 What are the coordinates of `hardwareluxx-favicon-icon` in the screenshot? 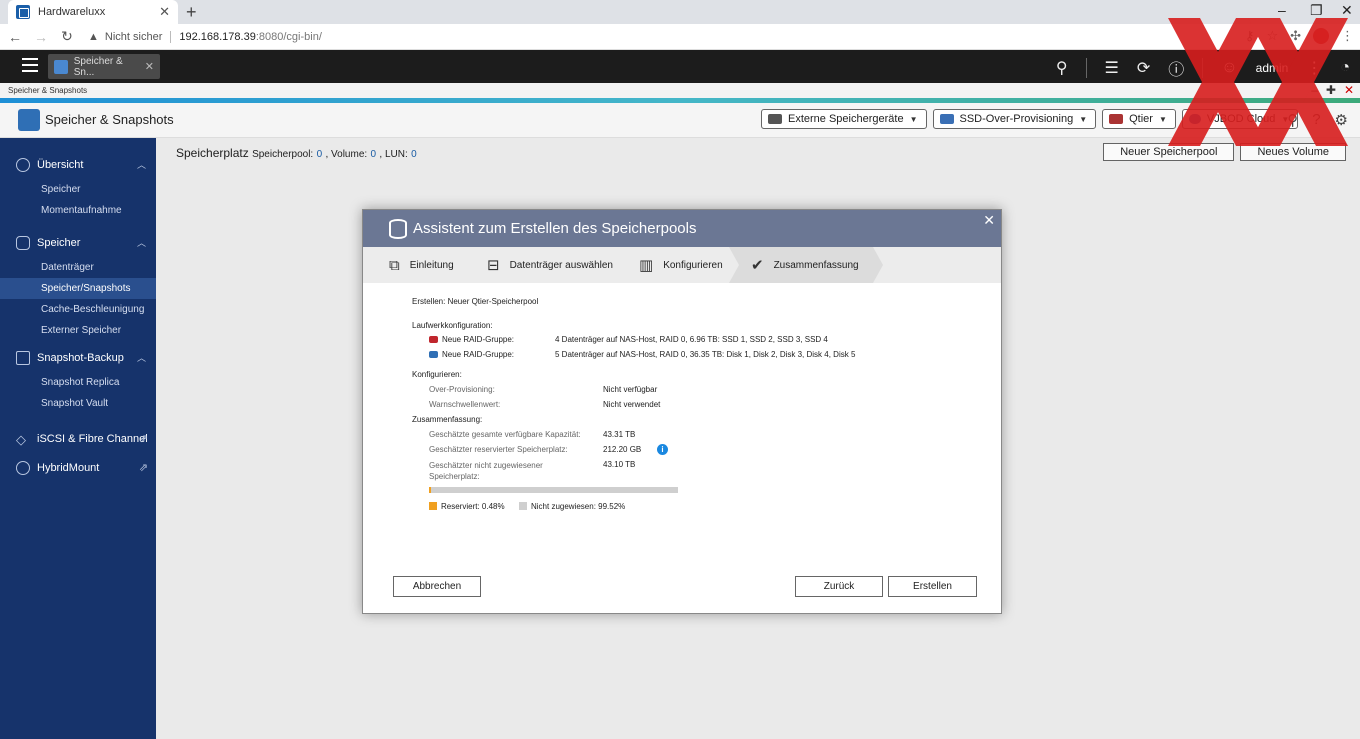 It's located at (23, 12).